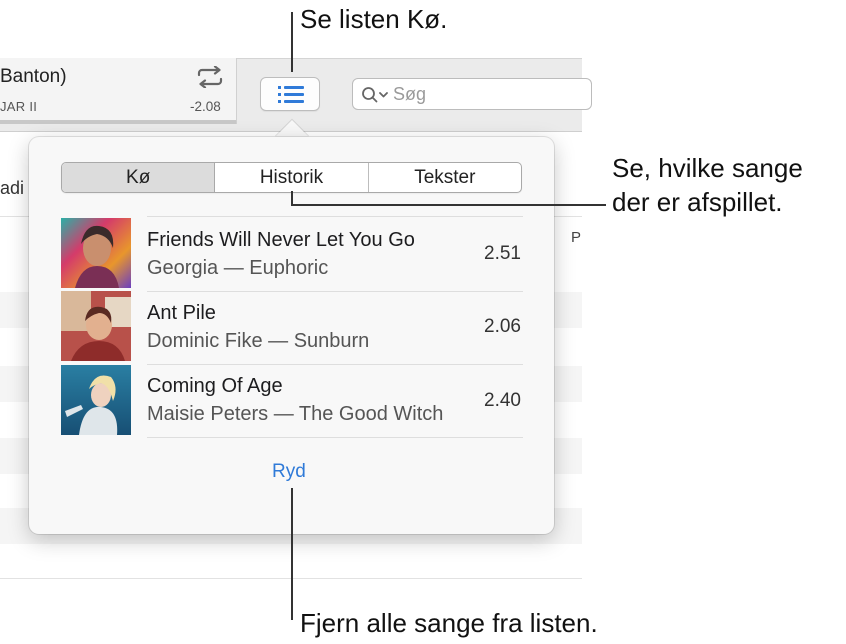 The height and width of the screenshot is (644, 846). What do you see at coordinates (19, 106) in the screenshot?
I see `now-playing-subtitle: JAR II` at bounding box center [19, 106].